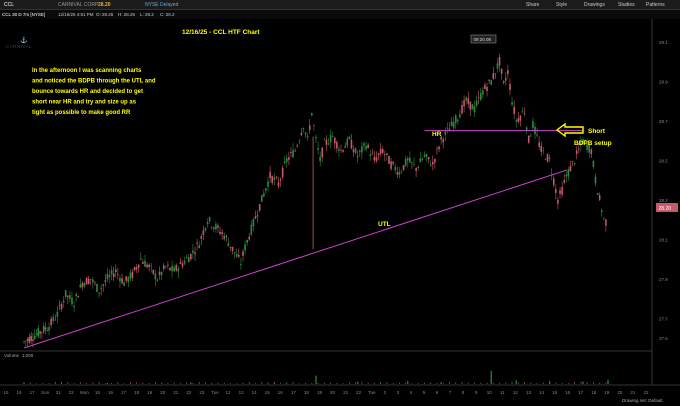  What do you see at coordinates (221, 32) in the screenshot?
I see `chart-title: 12/16/25 - CCL HTF Chart` at bounding box center [221, 32].